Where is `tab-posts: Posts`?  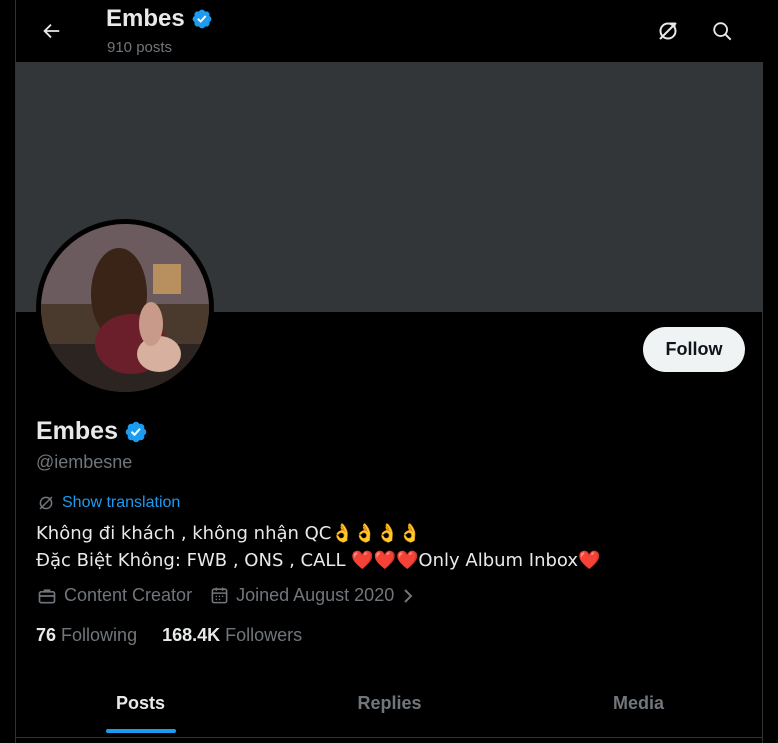
tab-posts: Posts is located at coordinates (140, 703).